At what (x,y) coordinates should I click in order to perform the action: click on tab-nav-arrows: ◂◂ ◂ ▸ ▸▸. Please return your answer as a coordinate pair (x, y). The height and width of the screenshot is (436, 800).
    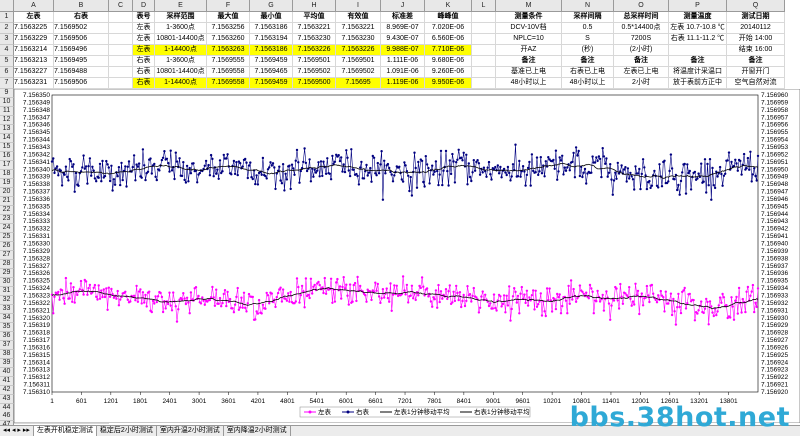
    Looking at the image, I should click on (17, 431).